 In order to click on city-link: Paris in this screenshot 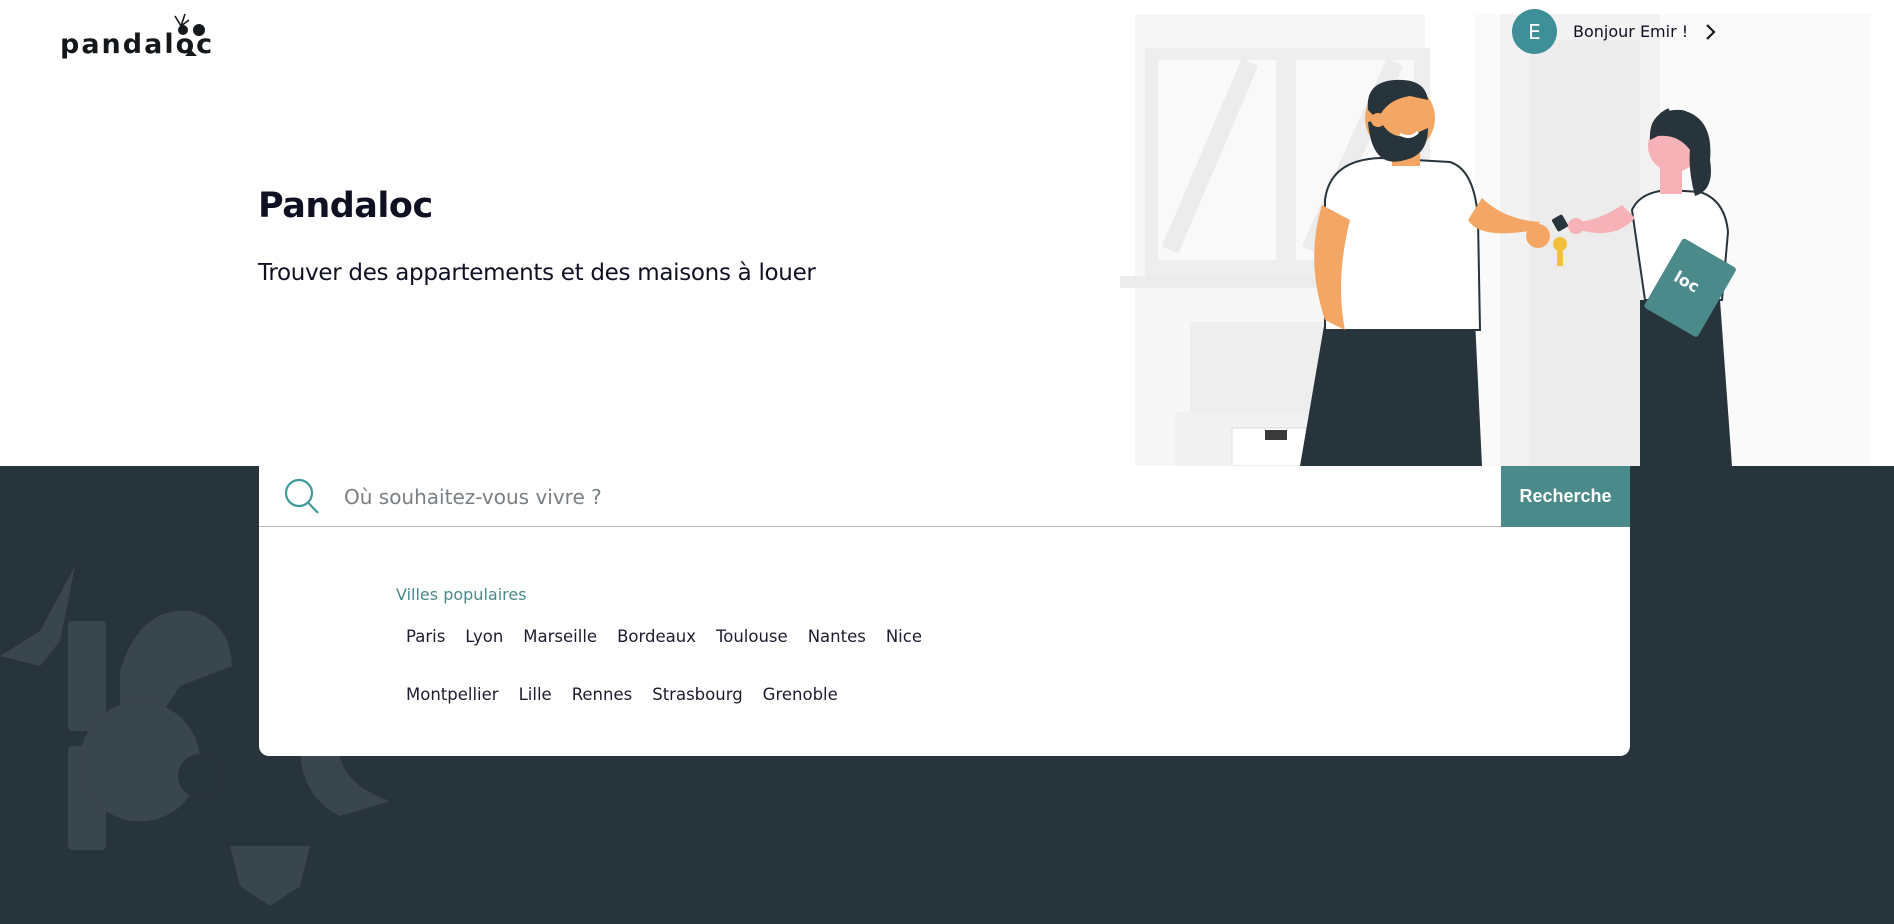, I will do `click(425, 637)`.